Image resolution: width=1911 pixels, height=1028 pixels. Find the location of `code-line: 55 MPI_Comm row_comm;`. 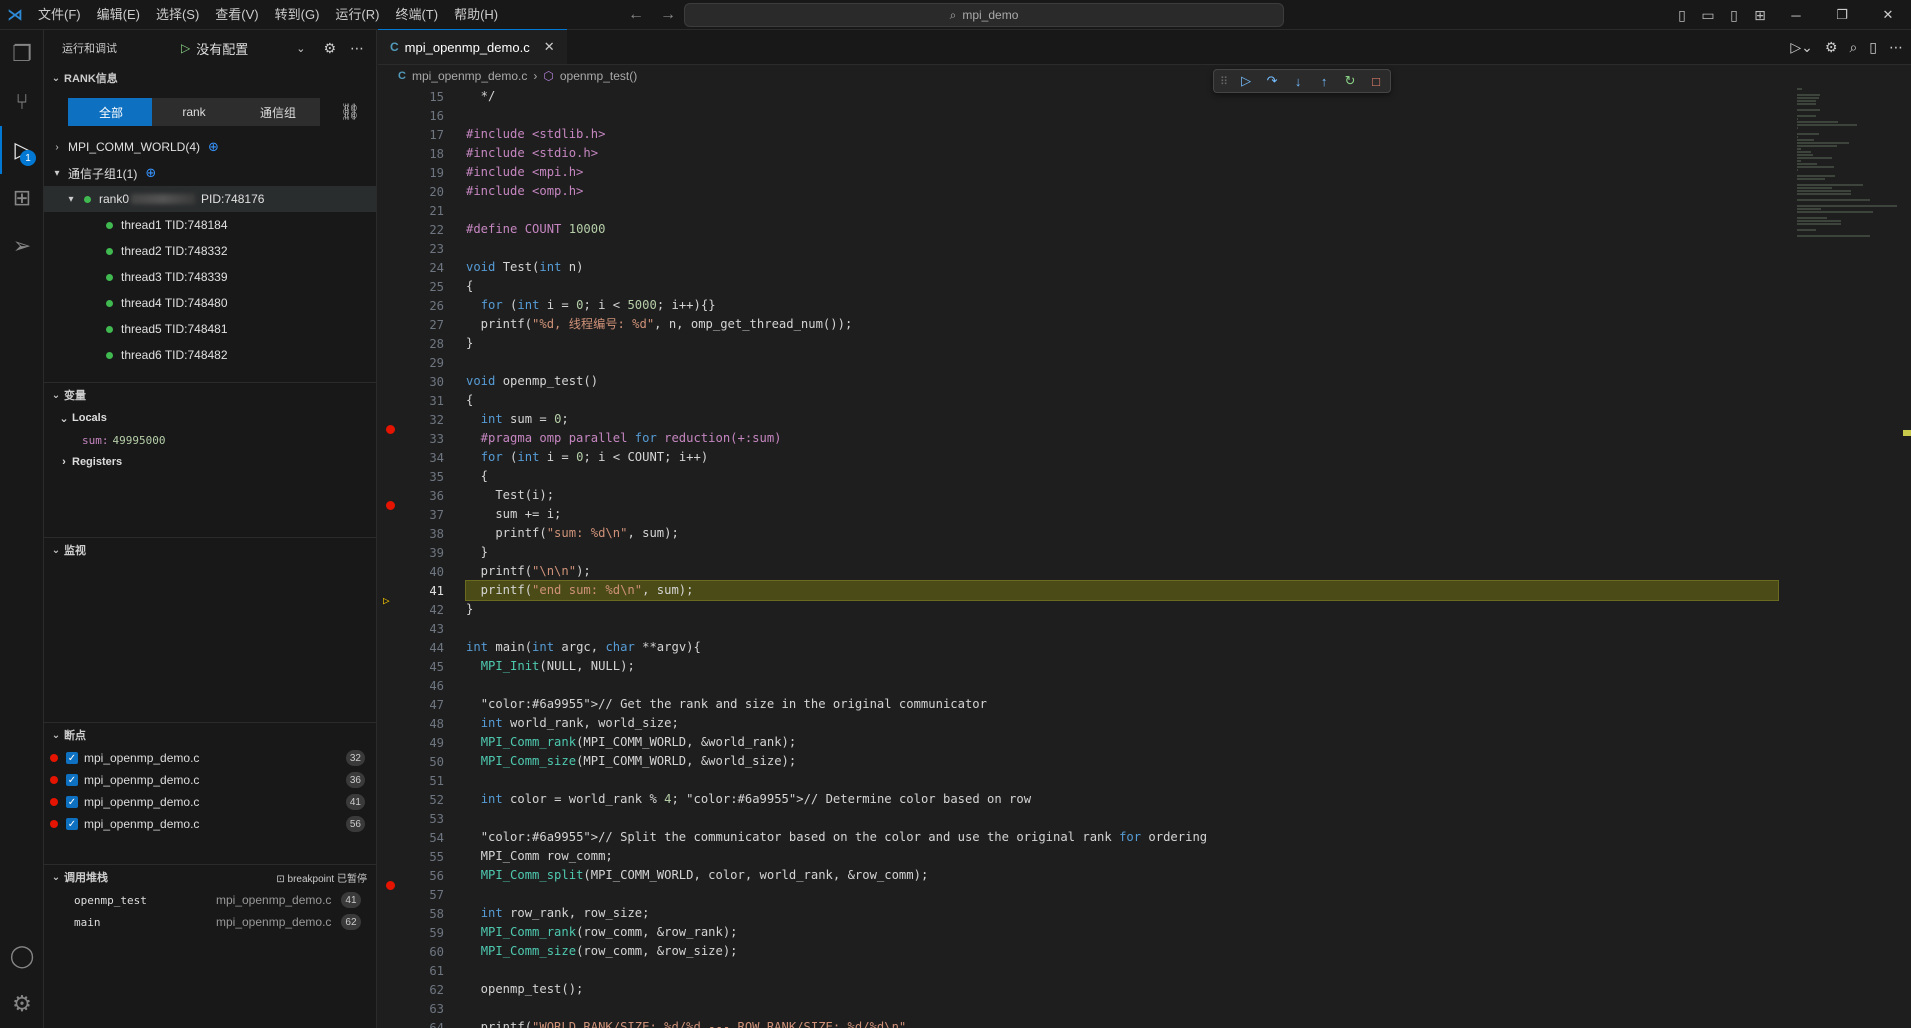

code-line: 55 MPI_Comm row_comm; is located at coordinates (1078, 856).